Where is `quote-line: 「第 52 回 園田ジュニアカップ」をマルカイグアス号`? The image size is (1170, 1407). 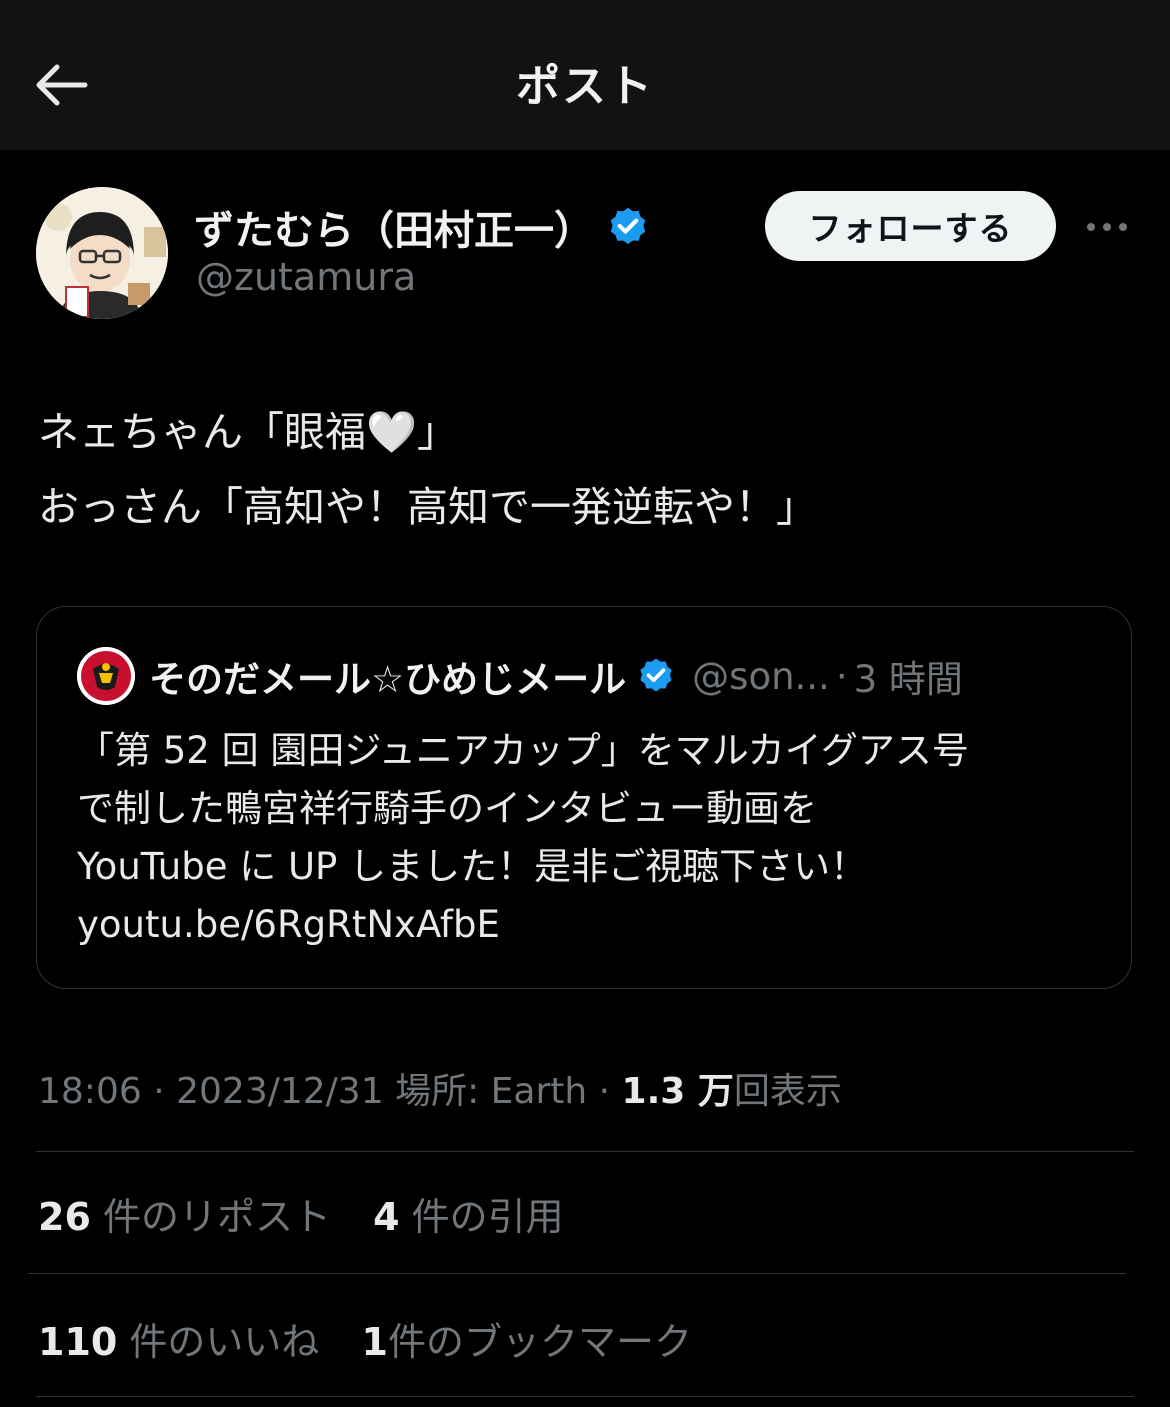
quote-line: 「第 52 回 園田ジュニアカップ」をマルカイグアス号 is located at coordinates (523, 750).